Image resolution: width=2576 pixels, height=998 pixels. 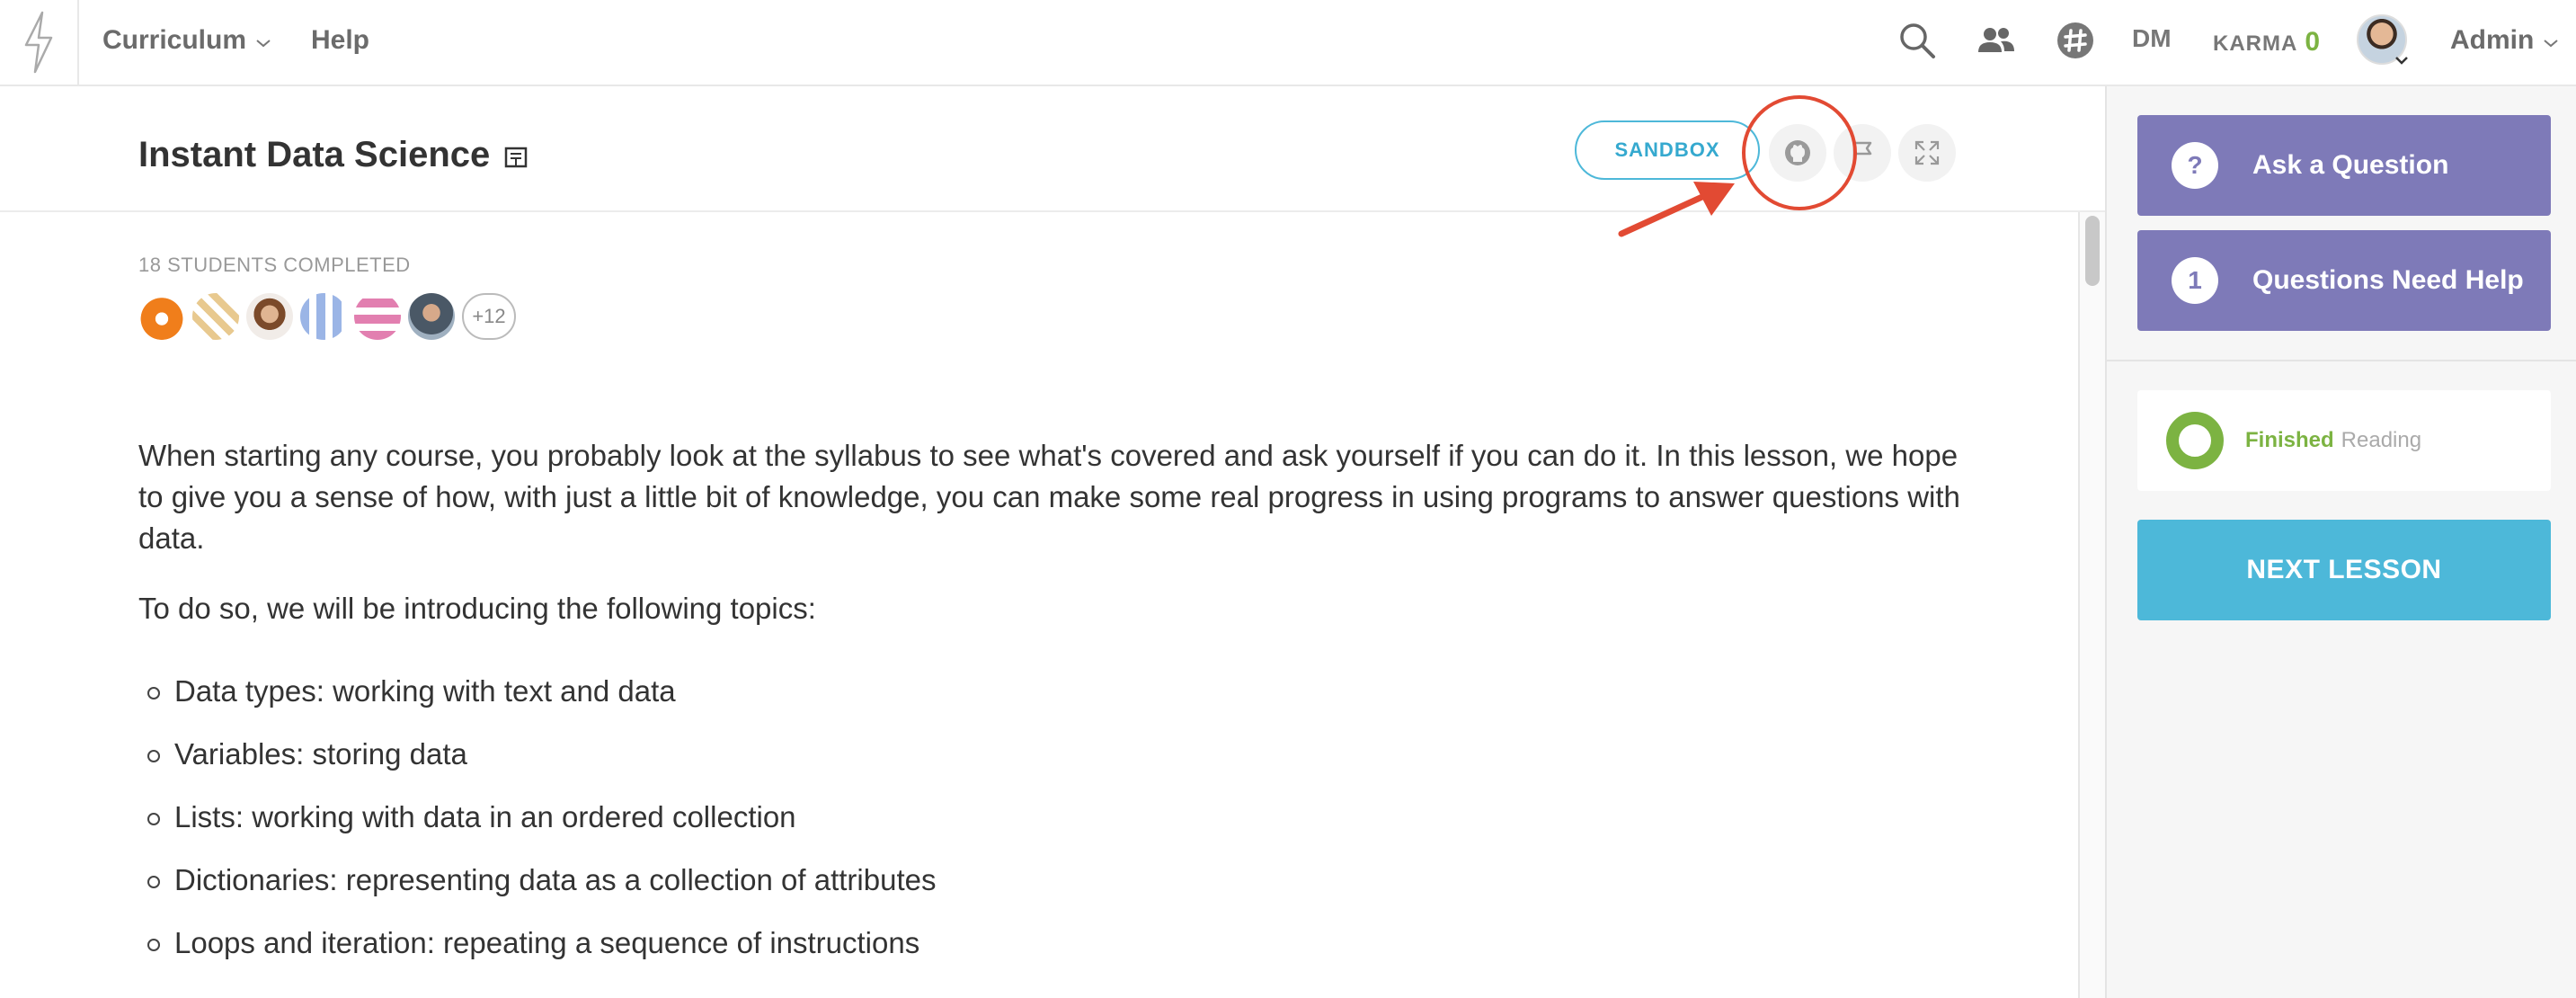 I want to click on karma-value: 0, so click(x=2313, y=42).